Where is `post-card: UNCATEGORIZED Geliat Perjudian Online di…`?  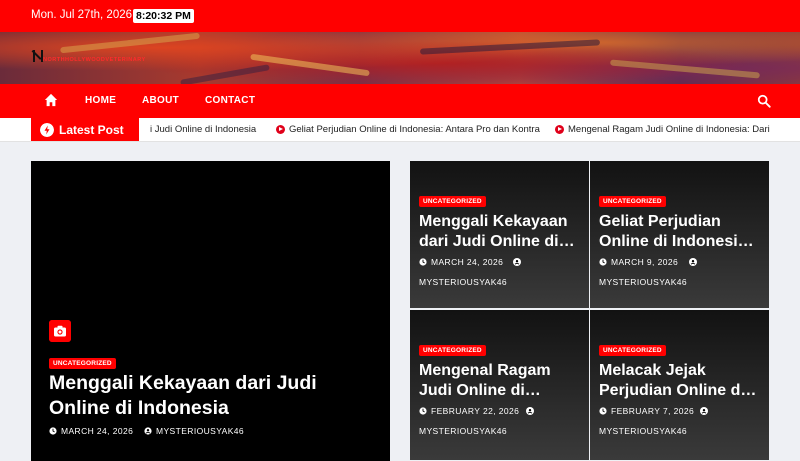
post-card: UNCATEGORIZED Geliat Perjudian Online di… is located at coordinates (679, 234).